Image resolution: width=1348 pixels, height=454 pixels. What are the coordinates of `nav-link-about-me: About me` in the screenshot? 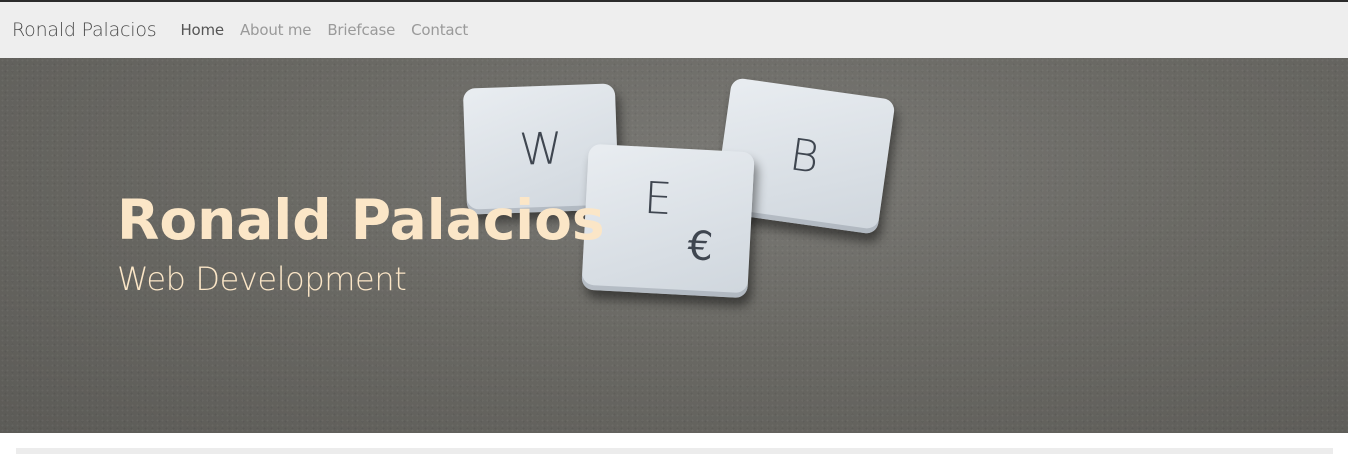 It's located at (275, 30).